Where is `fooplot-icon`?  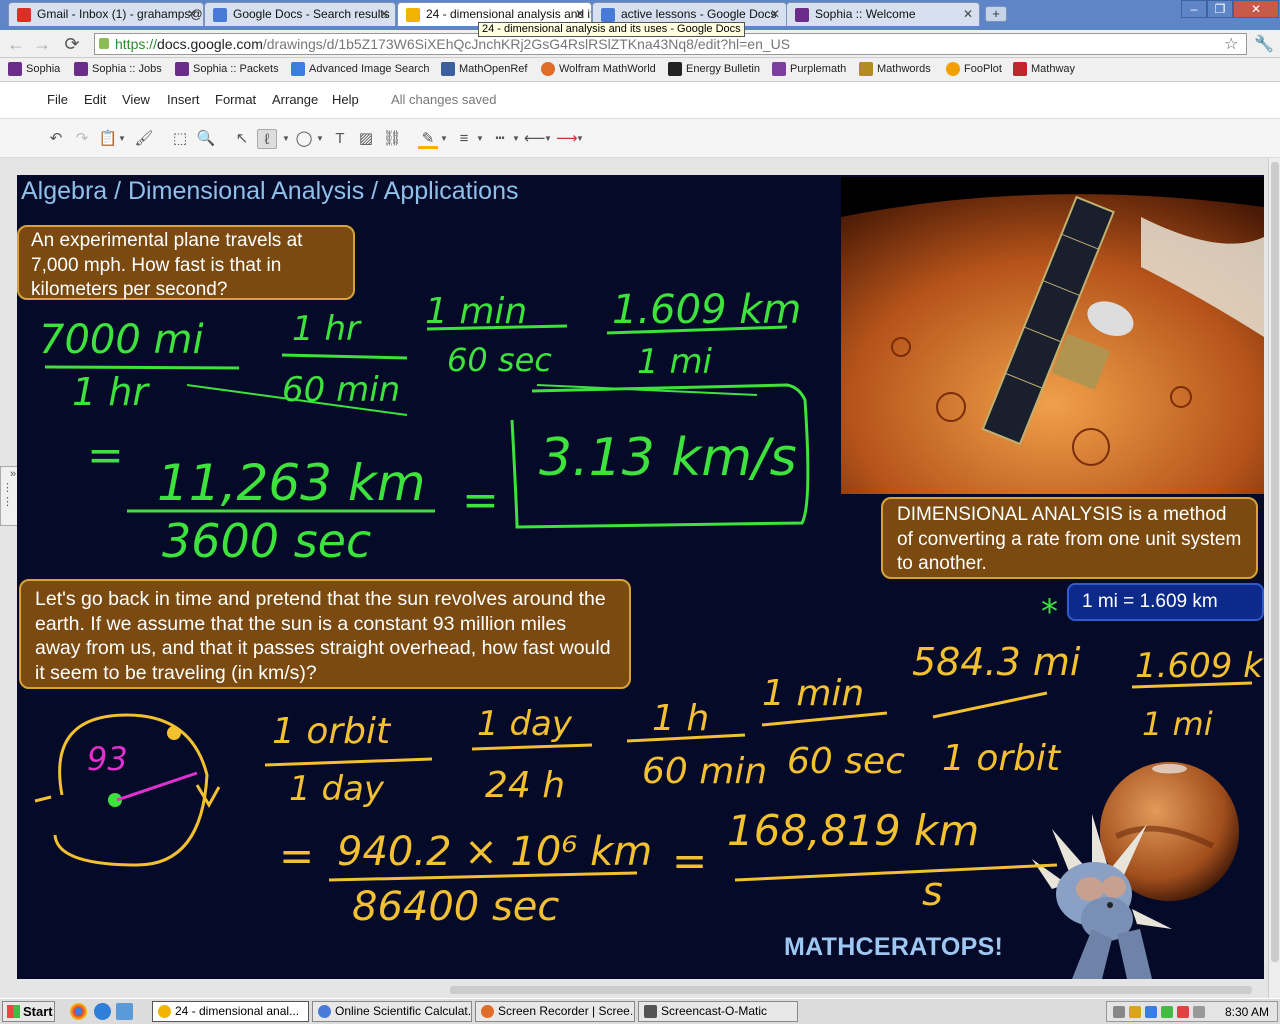
fooplot-icon is located at coordinates (953, 69).